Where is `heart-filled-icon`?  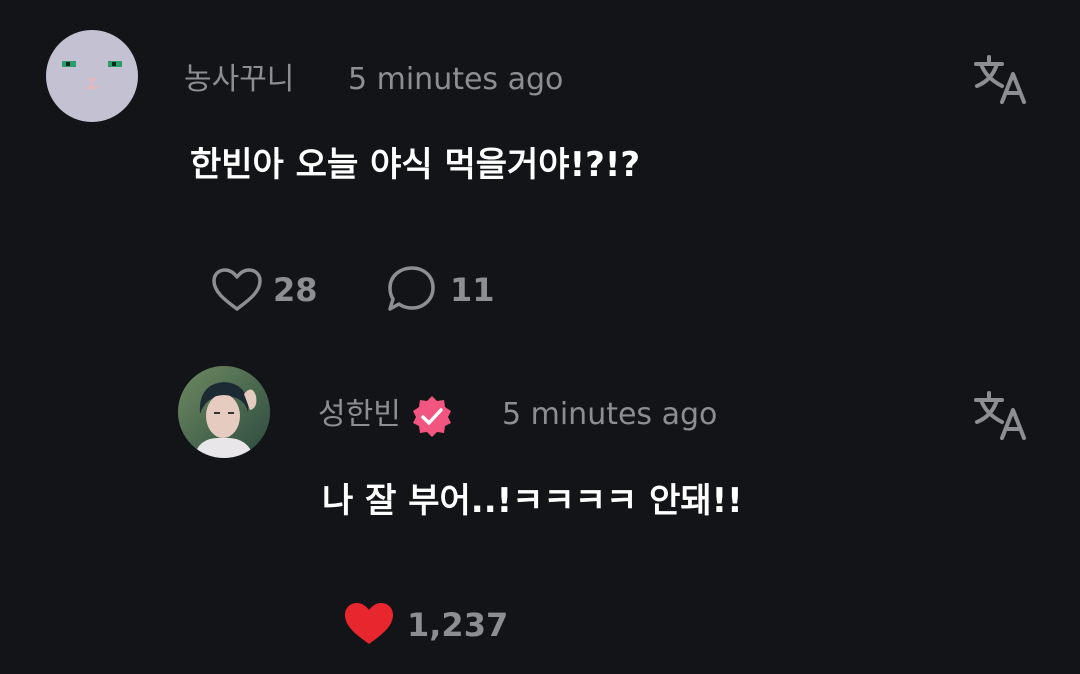
heart-filled-icon is located at coordinates (369, 623).